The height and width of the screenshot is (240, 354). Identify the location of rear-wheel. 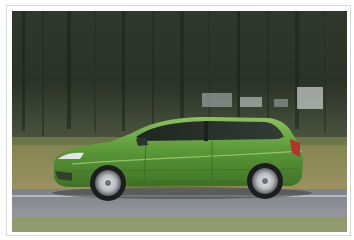
(265, 181).